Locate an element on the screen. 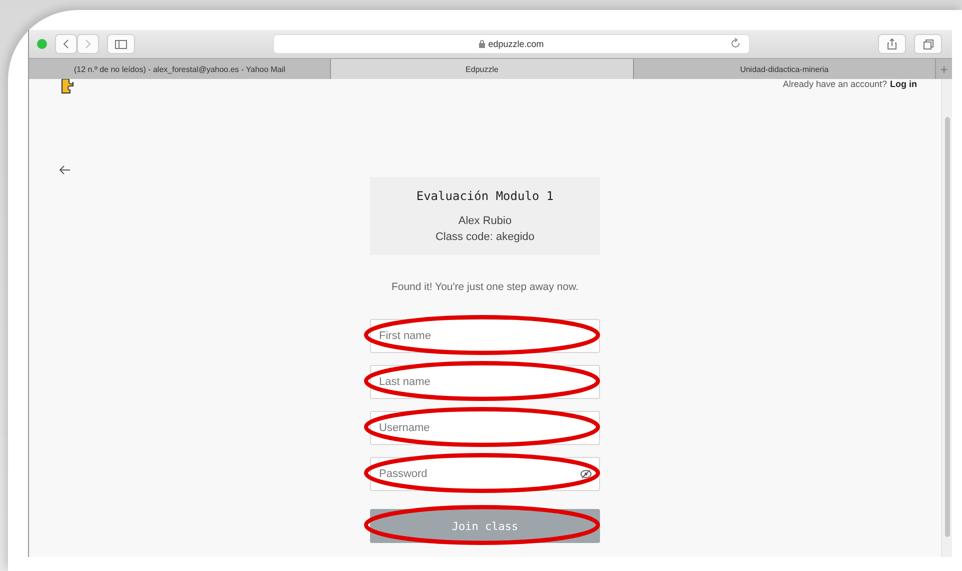 The image size is (962, 571). browser-tab: Unidad-didactica-mineria is located at coordinates (785, 69).